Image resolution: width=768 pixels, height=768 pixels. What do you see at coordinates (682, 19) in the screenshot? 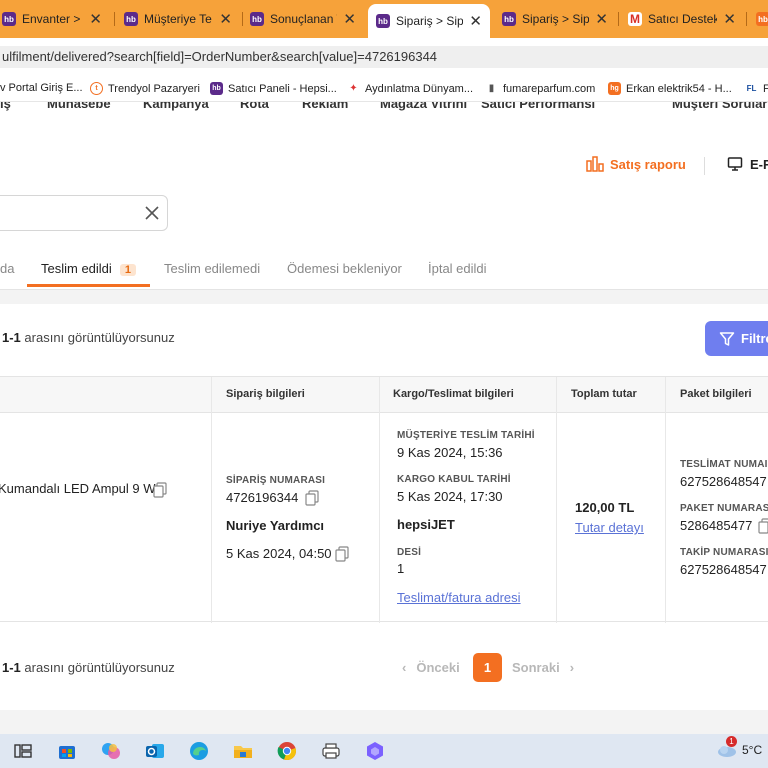
I see `browser-tab-satici-destek: M Satıcı Destek ✕` at bounding box center [682, 19].